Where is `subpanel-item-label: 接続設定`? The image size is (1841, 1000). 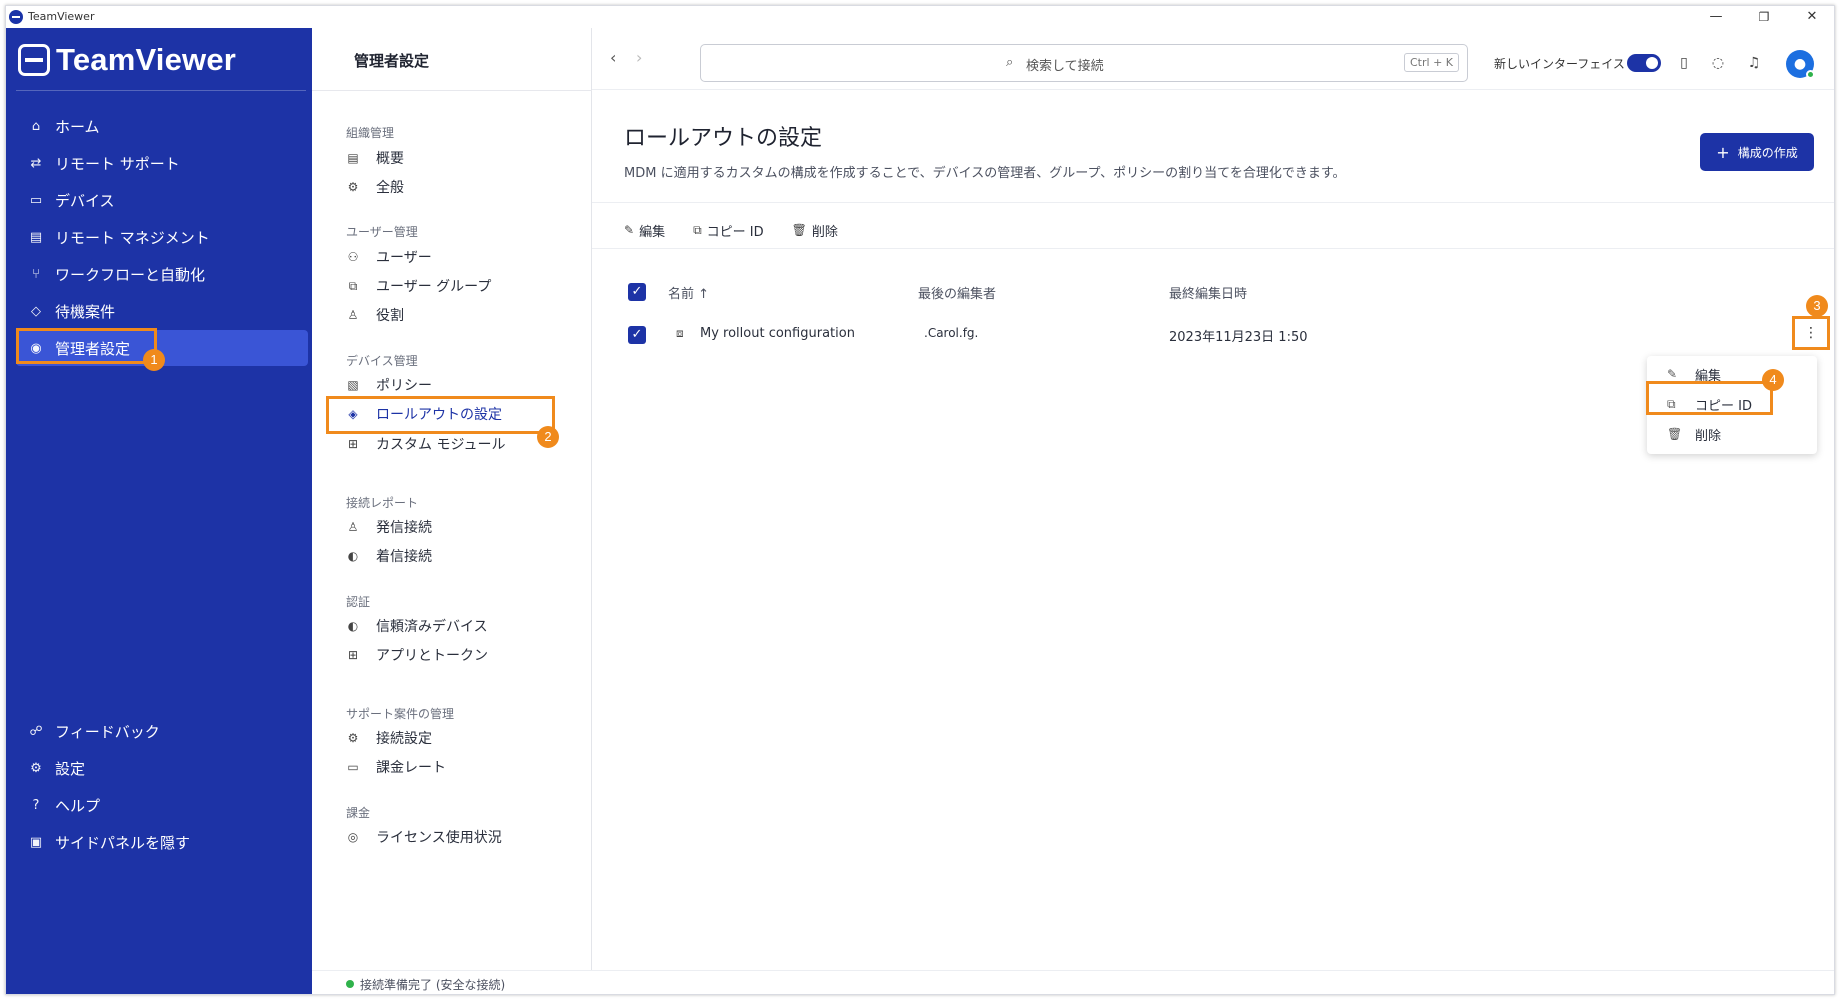 subpanel-item-label: 接続設定 is located at coordinates (404, 739).